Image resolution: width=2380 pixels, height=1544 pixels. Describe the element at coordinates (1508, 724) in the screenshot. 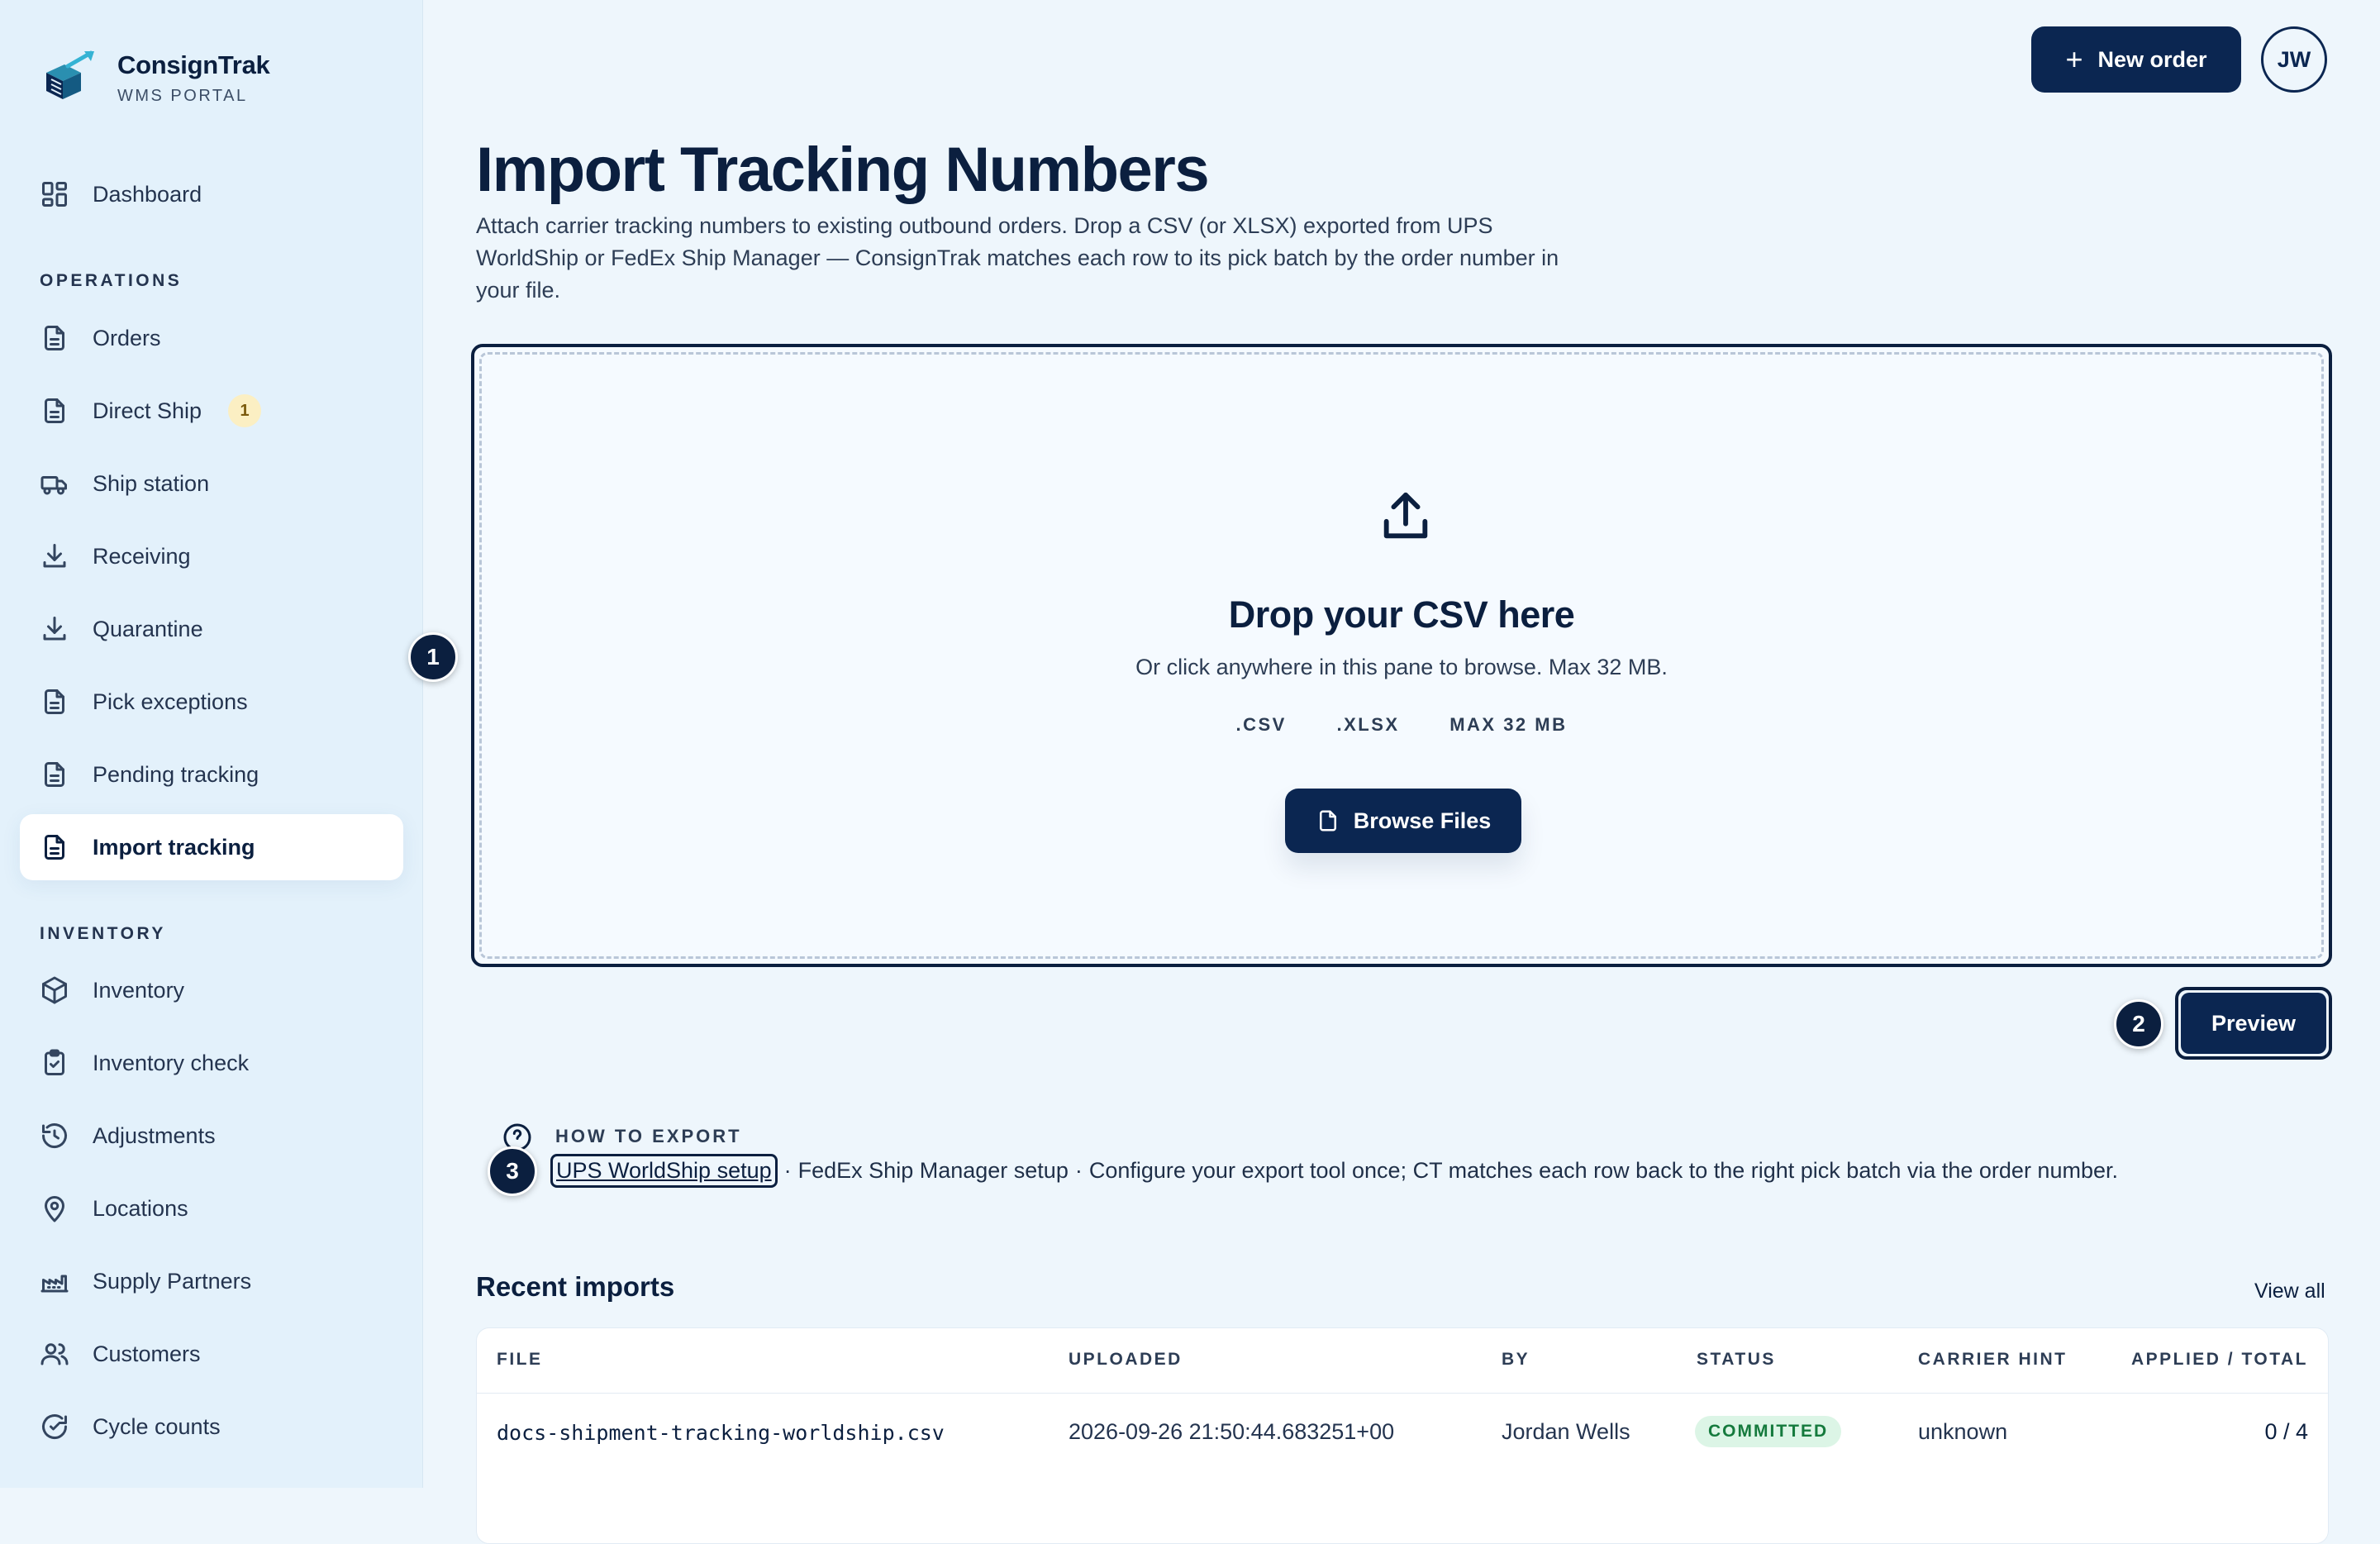

I see `format-max-size: MAX 32 MB` at that location.